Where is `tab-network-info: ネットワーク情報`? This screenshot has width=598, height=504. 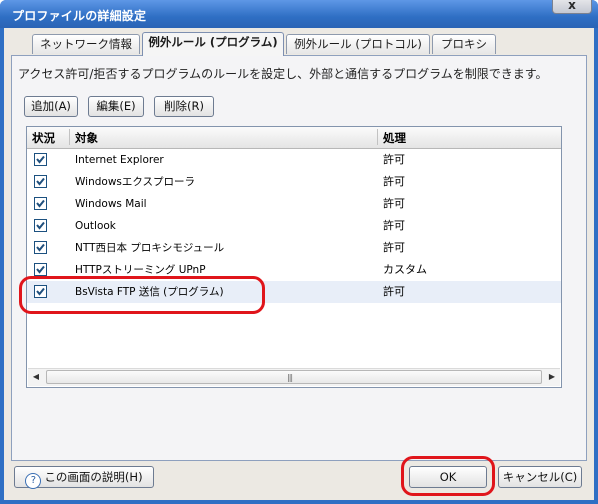
tab-network-info: ネットワーク情報 is located at coordinates (86, 44).